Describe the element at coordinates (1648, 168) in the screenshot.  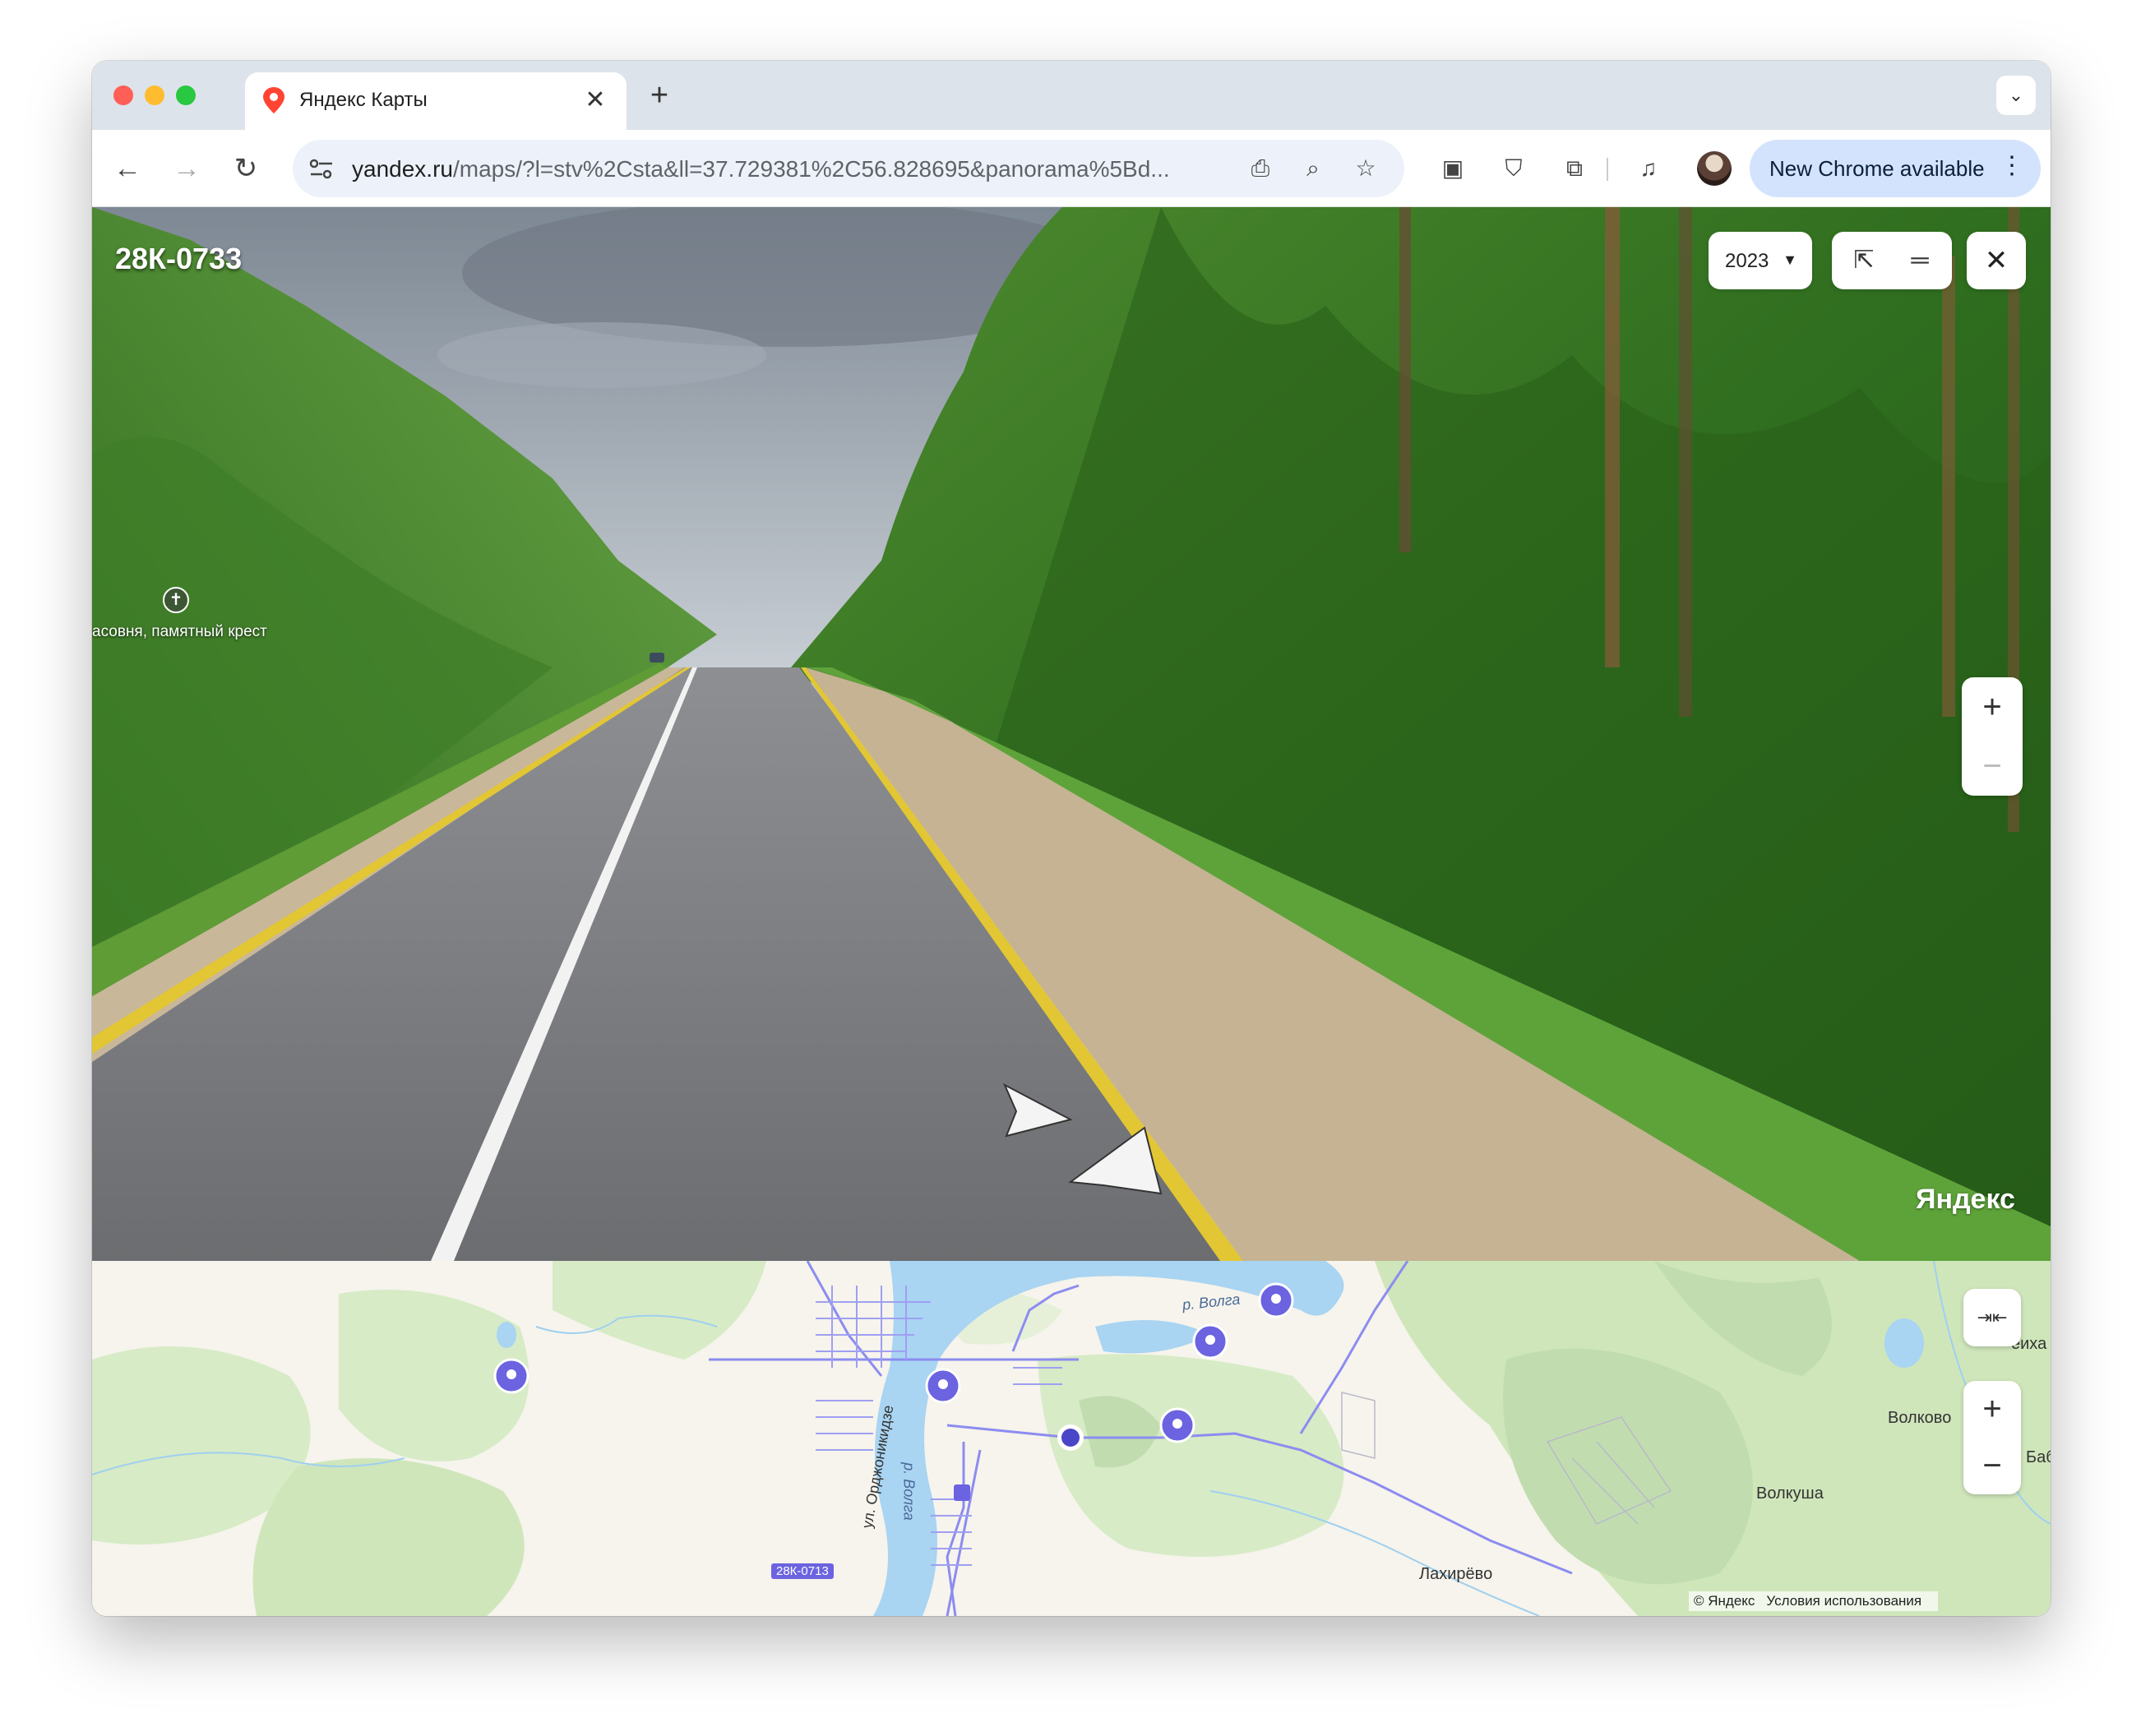
I see `media-controls-icon: ♫` at that location.